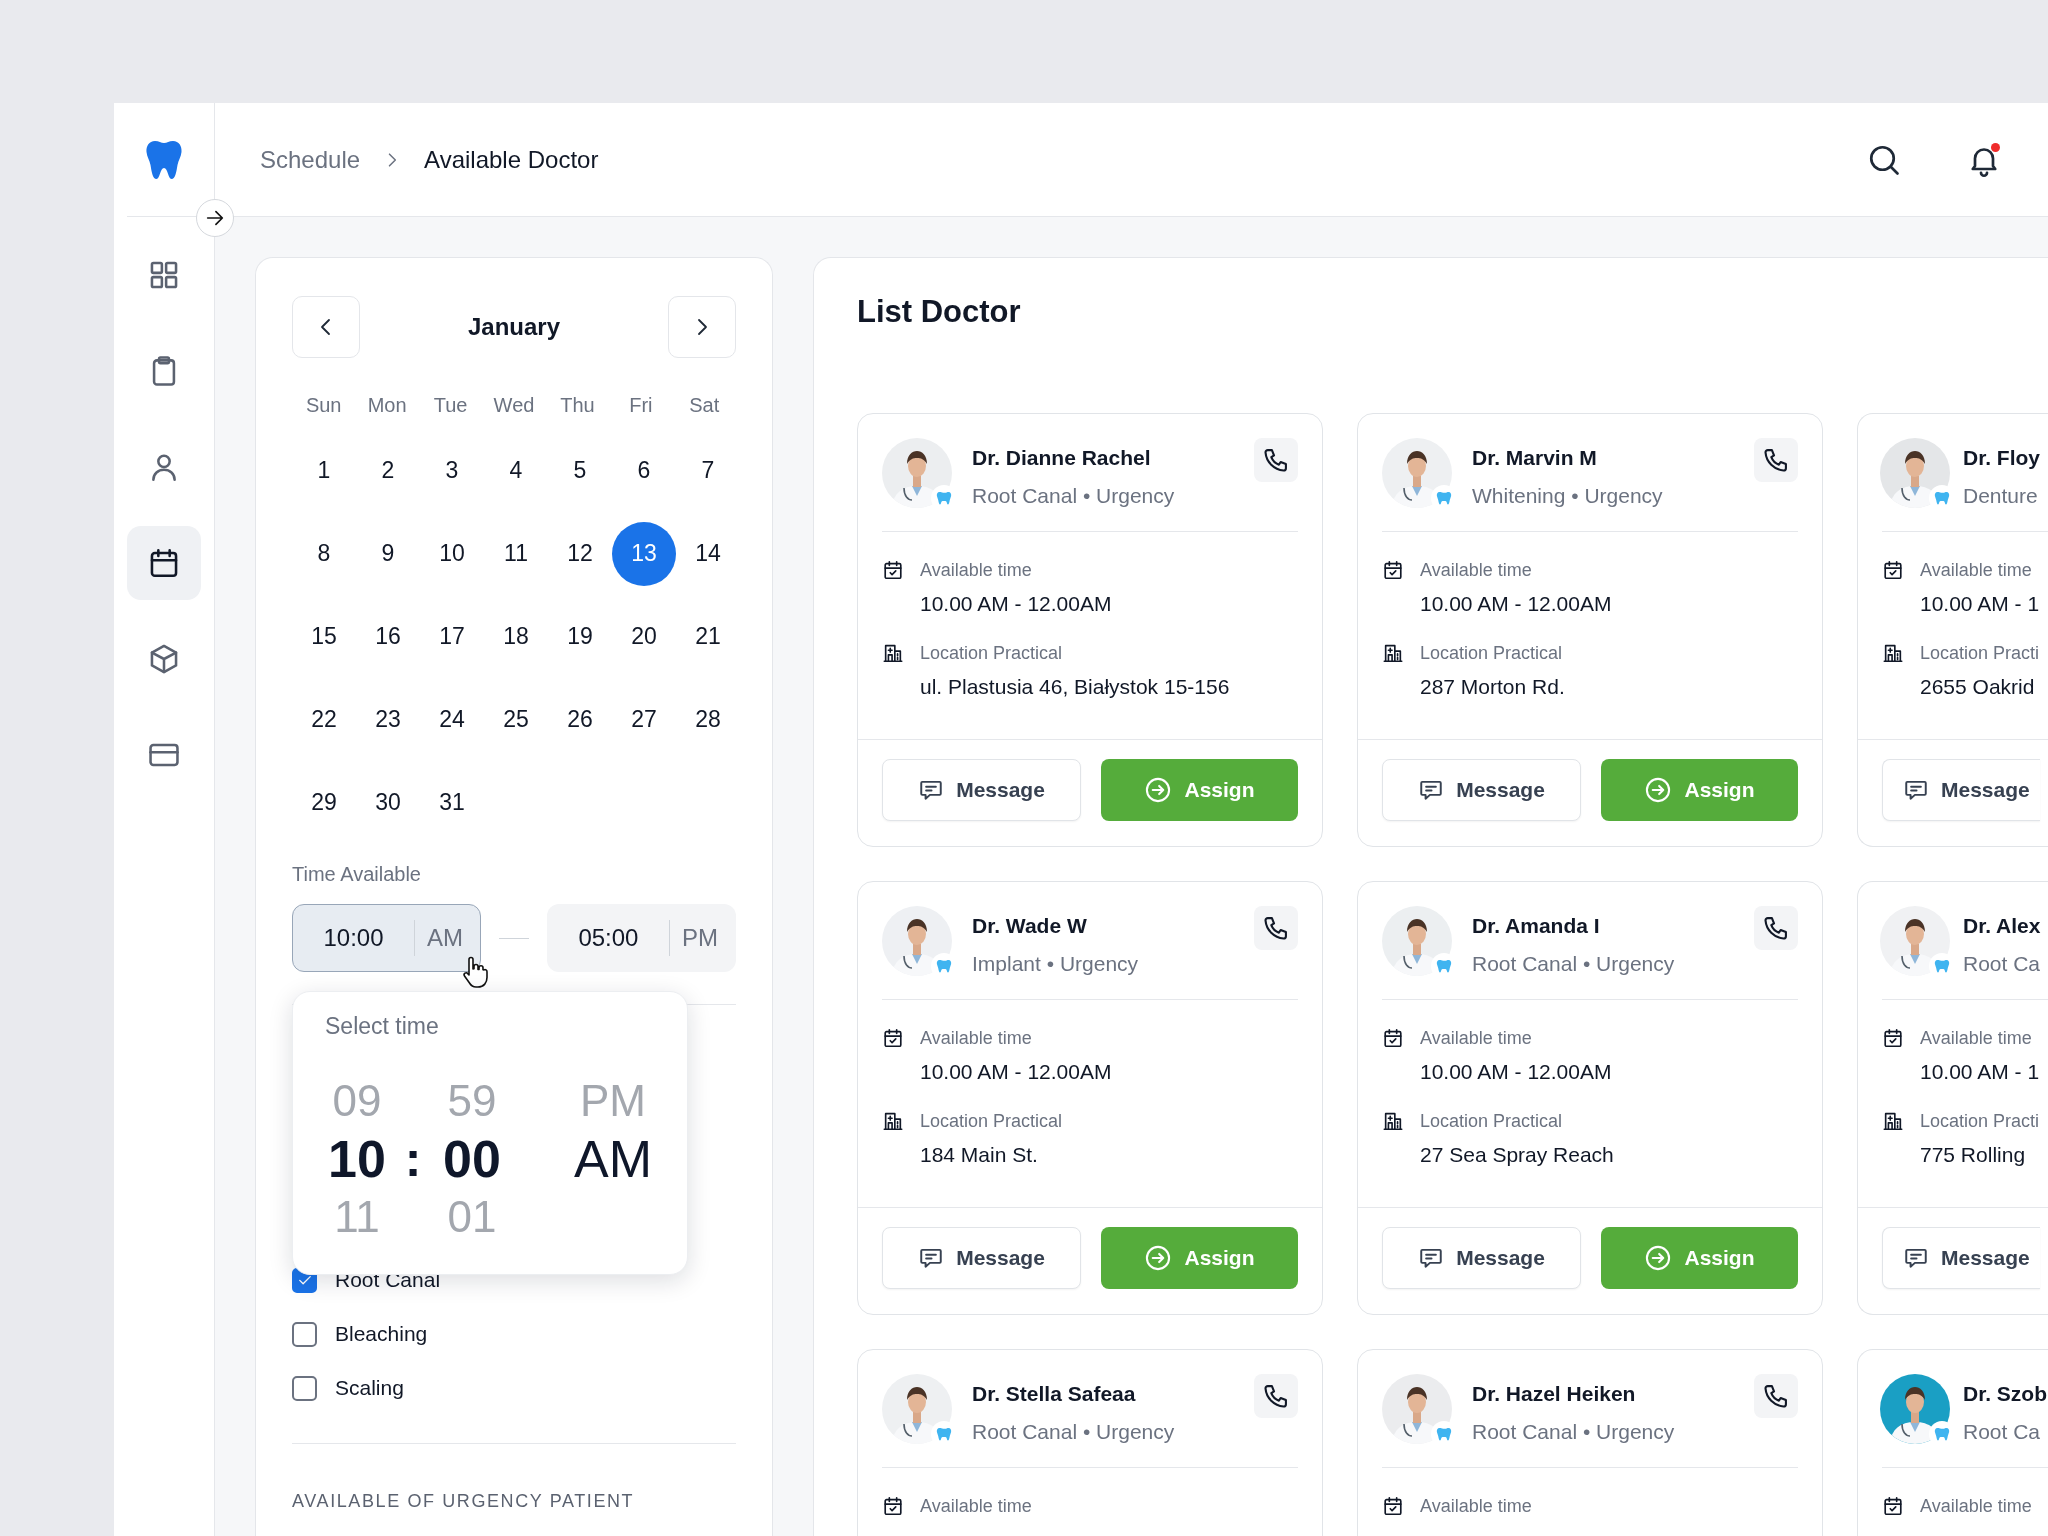  What do you see at coordinates (324, 802) in the screenshot?
I see `calendar-day: 29` at bounding box center [324, 802].